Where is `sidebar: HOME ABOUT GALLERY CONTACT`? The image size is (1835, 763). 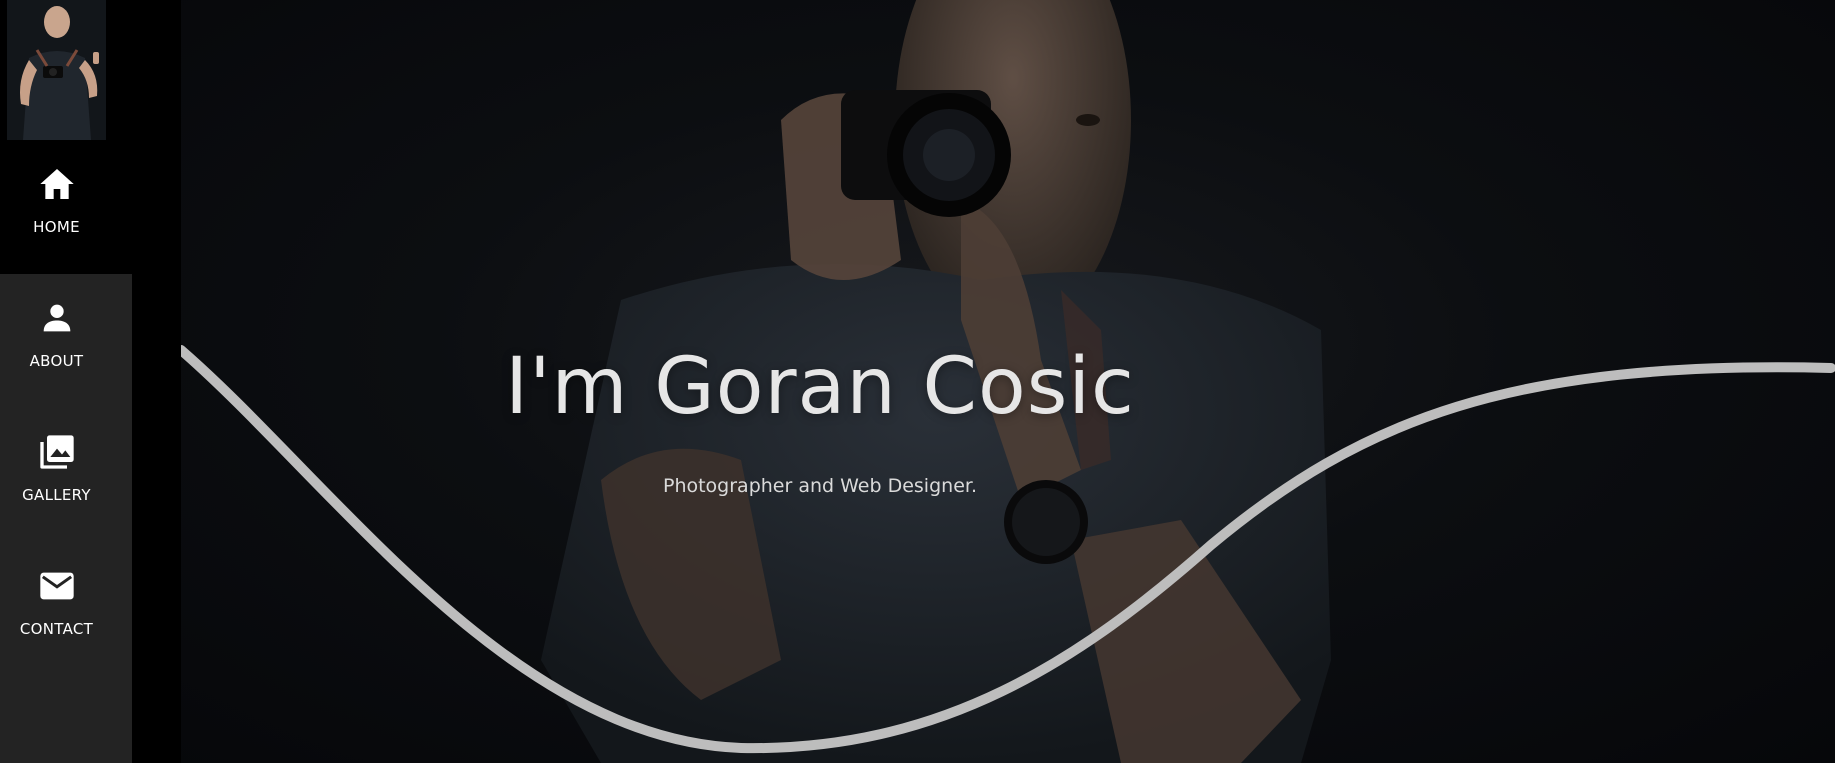 sidebar: HOME ABOUT GALLERY CONTACT is located at coordinates (66, 381).